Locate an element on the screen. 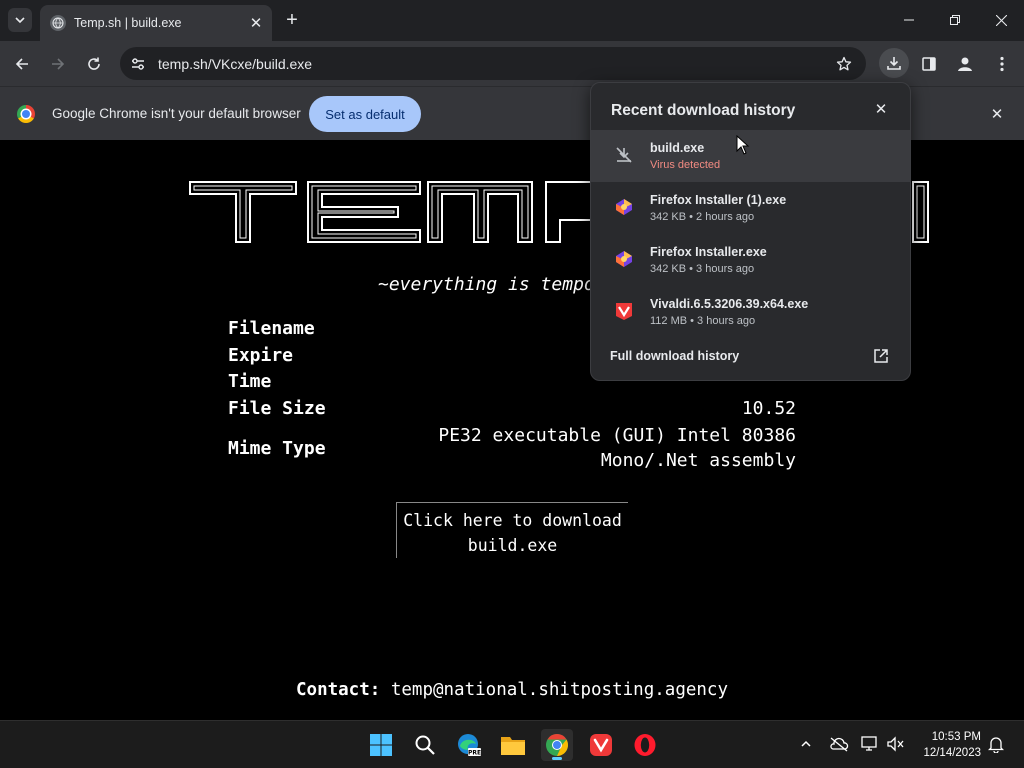 The image size is (1024, 768). url-text: temp.sh/VKcxe/build.exe is located at coordinates (494, 64).